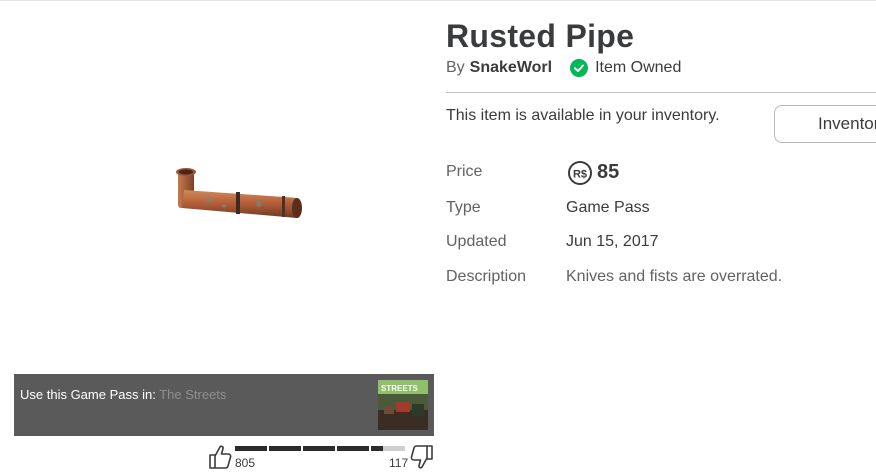 The height and width of the screenshot is (476, 876). What do you see at coordinates (464, 171) in the screenshot?
I see `price-label: Price` at bounding box center [464, 171].